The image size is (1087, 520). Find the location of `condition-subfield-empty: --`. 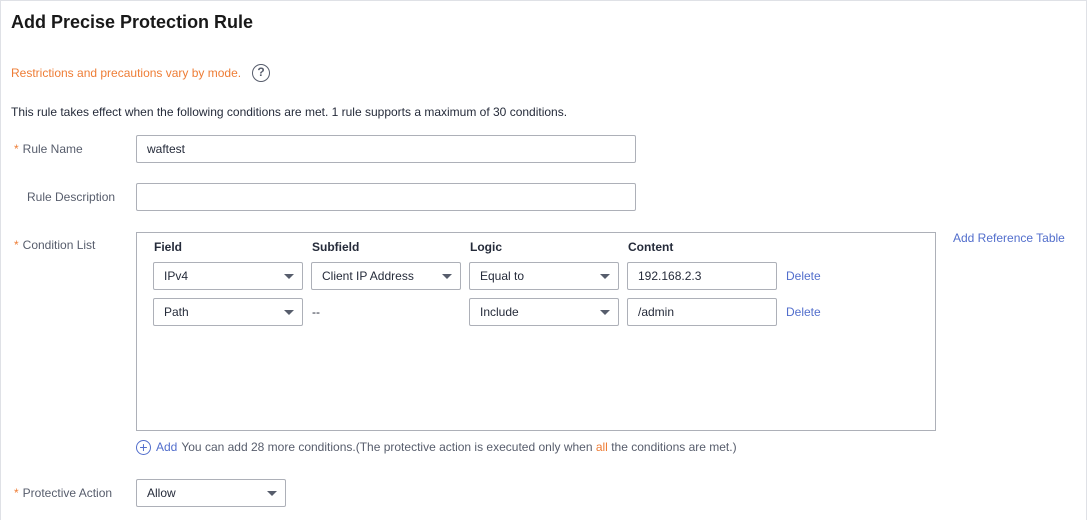

condition-subfield-empty: -- is located at coordinates (316, 312).